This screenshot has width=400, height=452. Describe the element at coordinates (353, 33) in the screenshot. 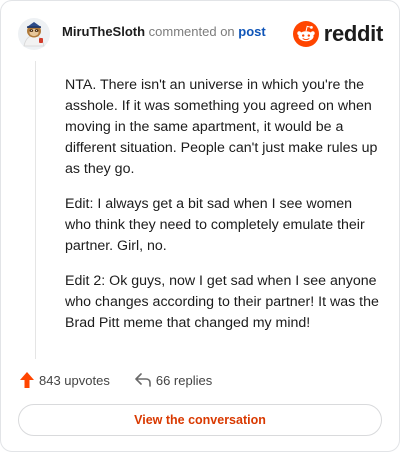

I see `reddit-wordmark: reddit` at that location.